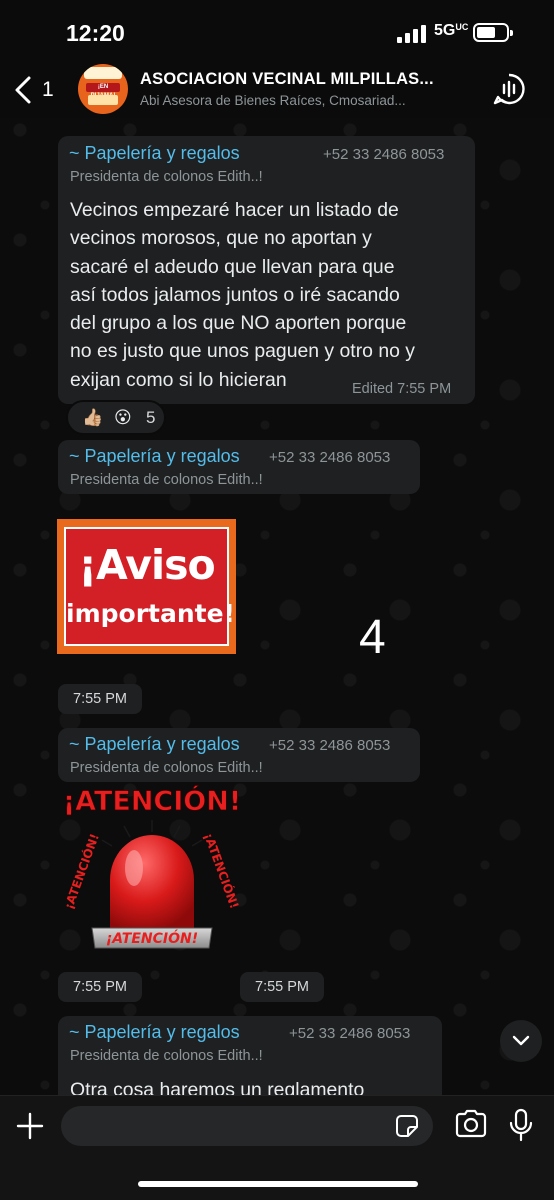 The width and height of the screenshot is (554, 1200). I want to click on voice-chat-icon, so click(509, 89).